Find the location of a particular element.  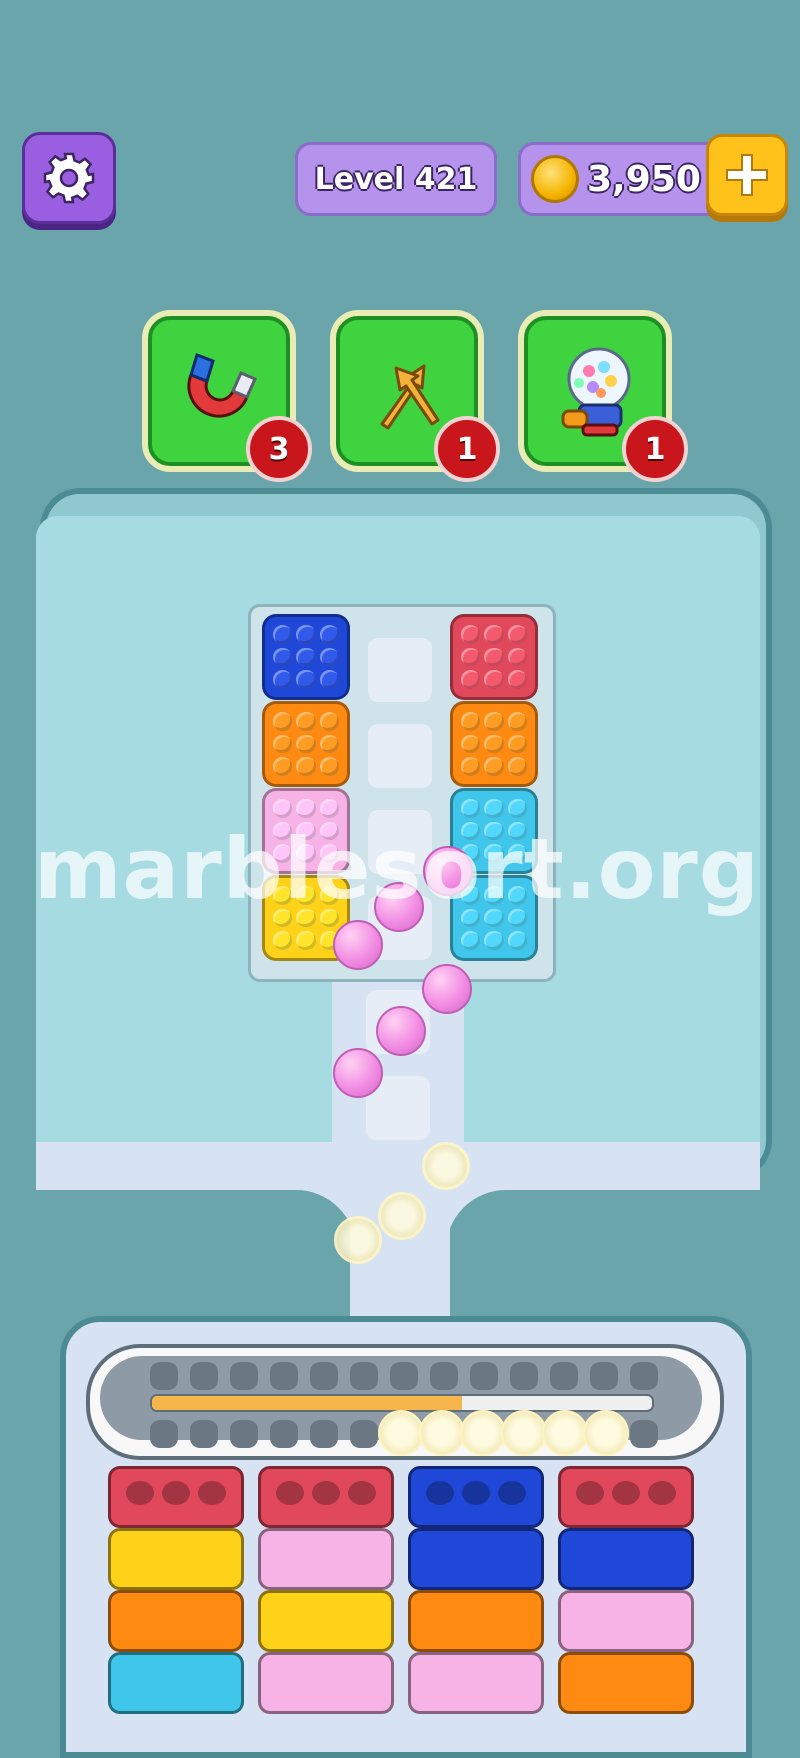

block-red is located at coordinates (494, 657).